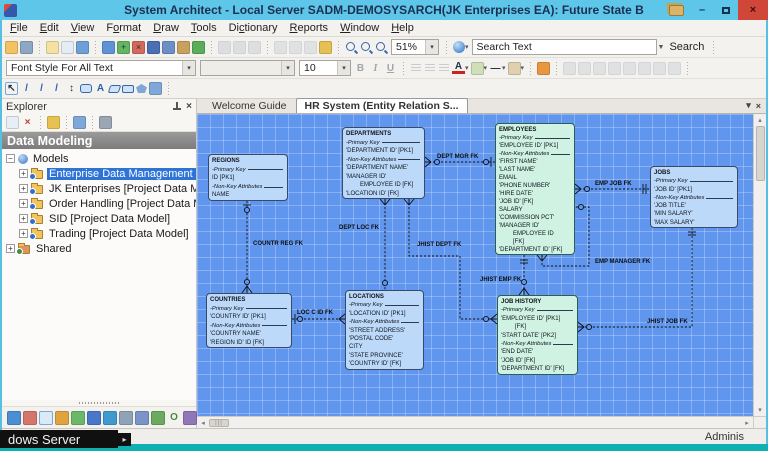  What do you see at coordinates (570, 68) in the screenshot?
I see `align-top-edges-icon` at bounding box center [570, 68].